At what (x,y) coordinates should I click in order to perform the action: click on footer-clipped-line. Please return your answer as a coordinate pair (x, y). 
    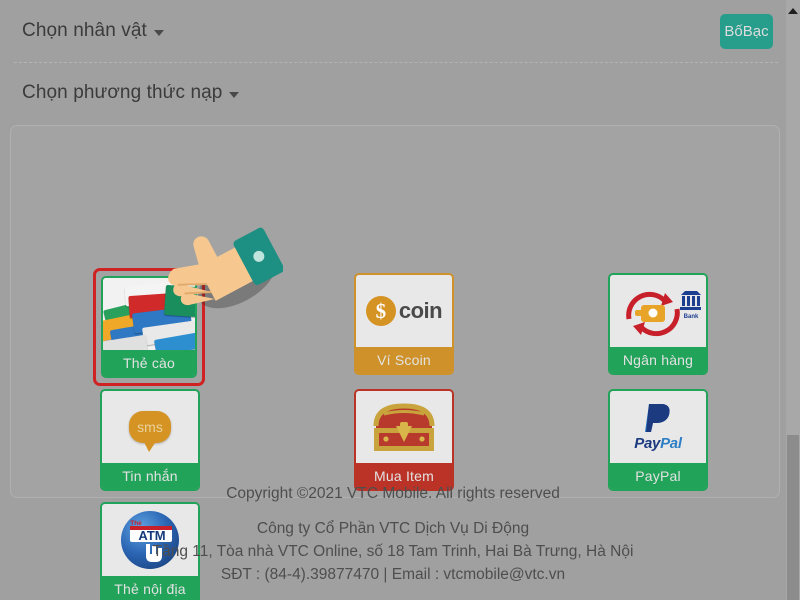
    Looking at the image, I should click on (393, 476).